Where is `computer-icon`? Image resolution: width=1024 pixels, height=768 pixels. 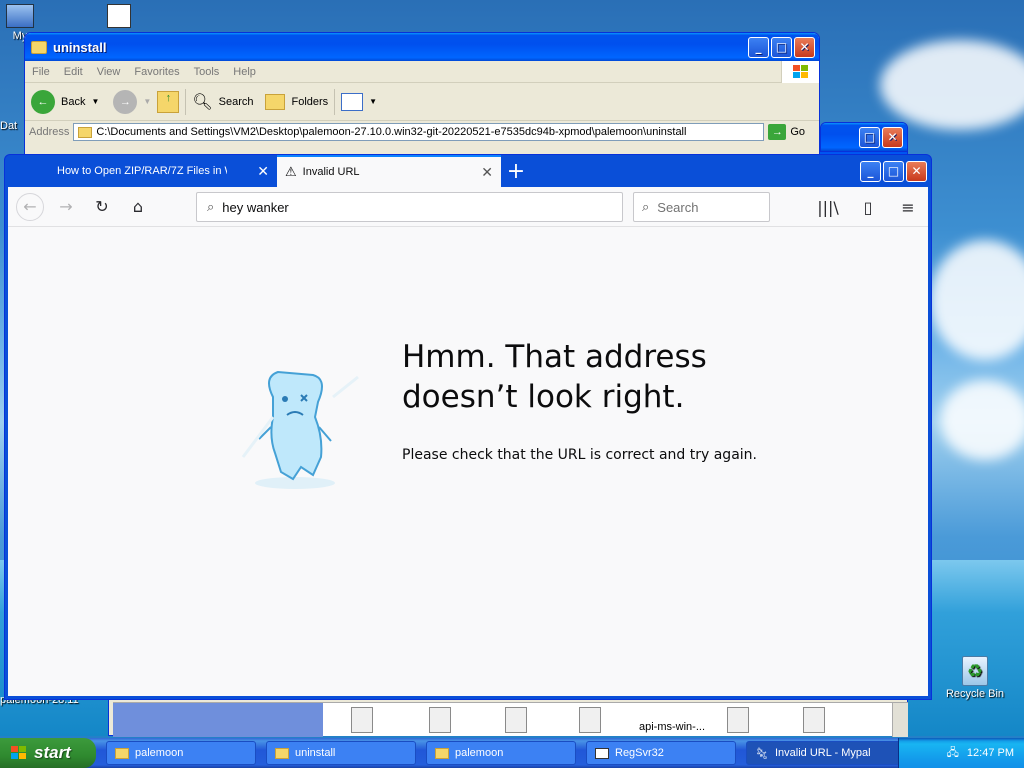 computer-icon is located at coordinates (20, 16).